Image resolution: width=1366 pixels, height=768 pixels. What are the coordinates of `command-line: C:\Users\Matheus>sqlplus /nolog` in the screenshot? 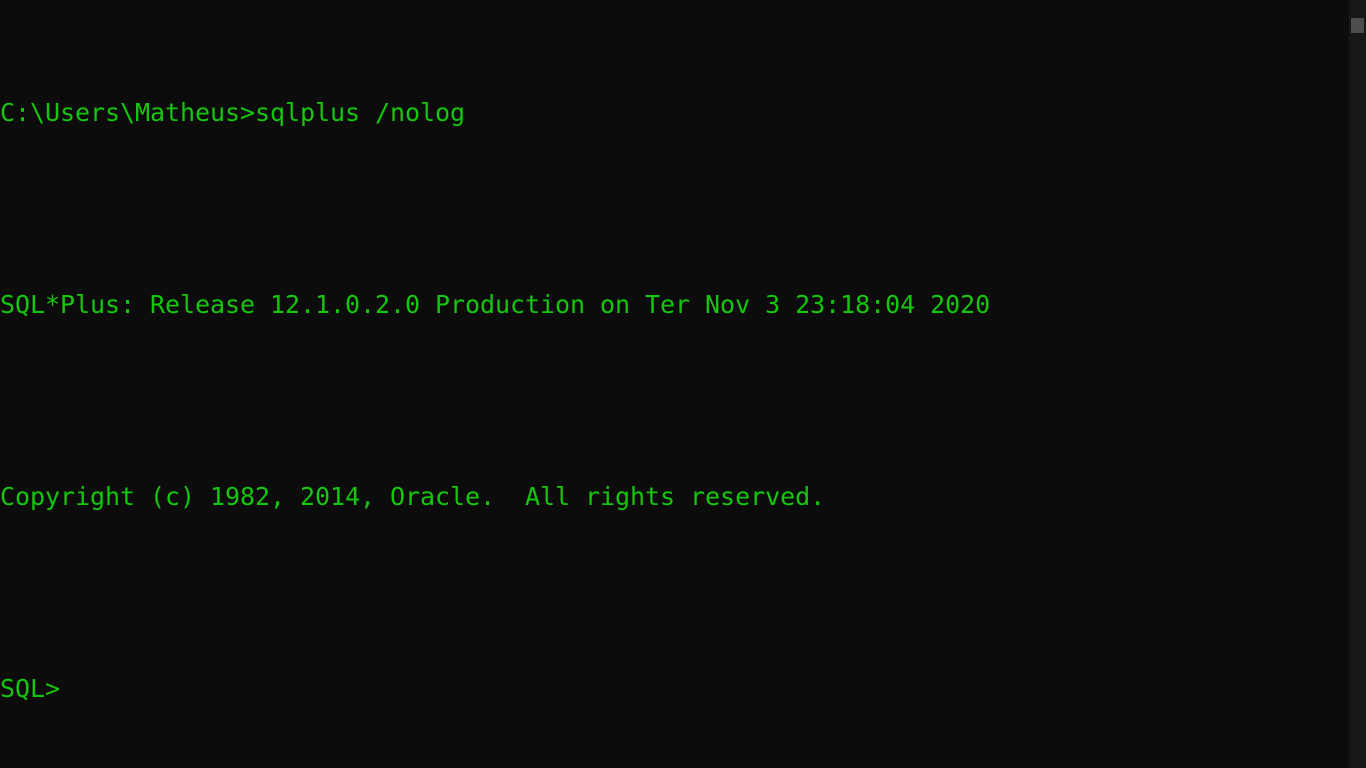 It's located at (233, 112).